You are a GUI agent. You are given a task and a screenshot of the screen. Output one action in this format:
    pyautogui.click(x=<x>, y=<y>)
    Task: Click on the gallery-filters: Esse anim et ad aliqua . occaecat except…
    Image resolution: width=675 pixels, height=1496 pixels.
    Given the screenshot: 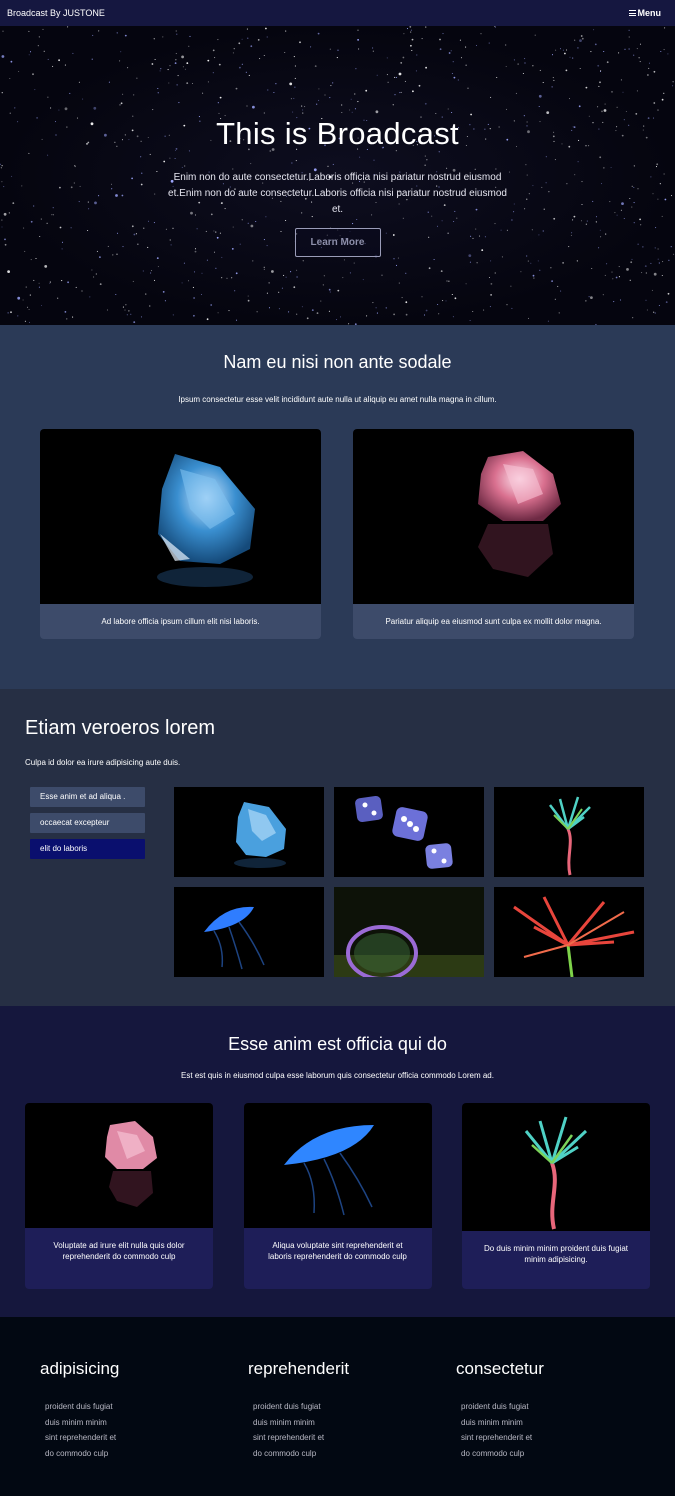 What is the action you would take?
    pyautogui.click(x=87, y=826)
    